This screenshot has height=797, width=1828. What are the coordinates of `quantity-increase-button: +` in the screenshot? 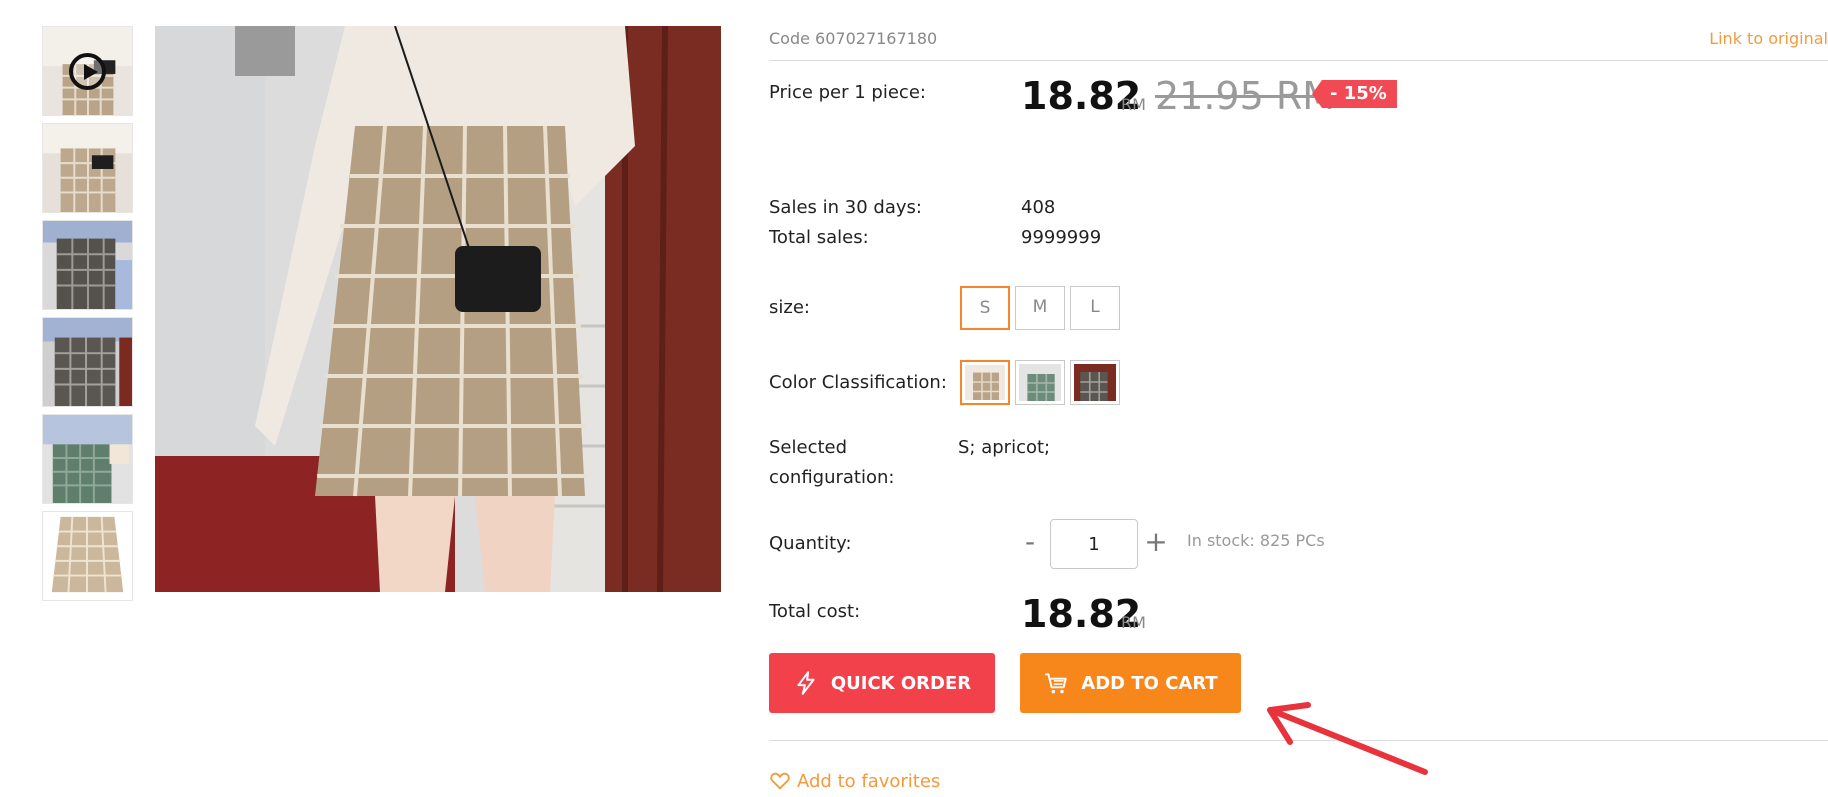 It's located at (1156, 542).